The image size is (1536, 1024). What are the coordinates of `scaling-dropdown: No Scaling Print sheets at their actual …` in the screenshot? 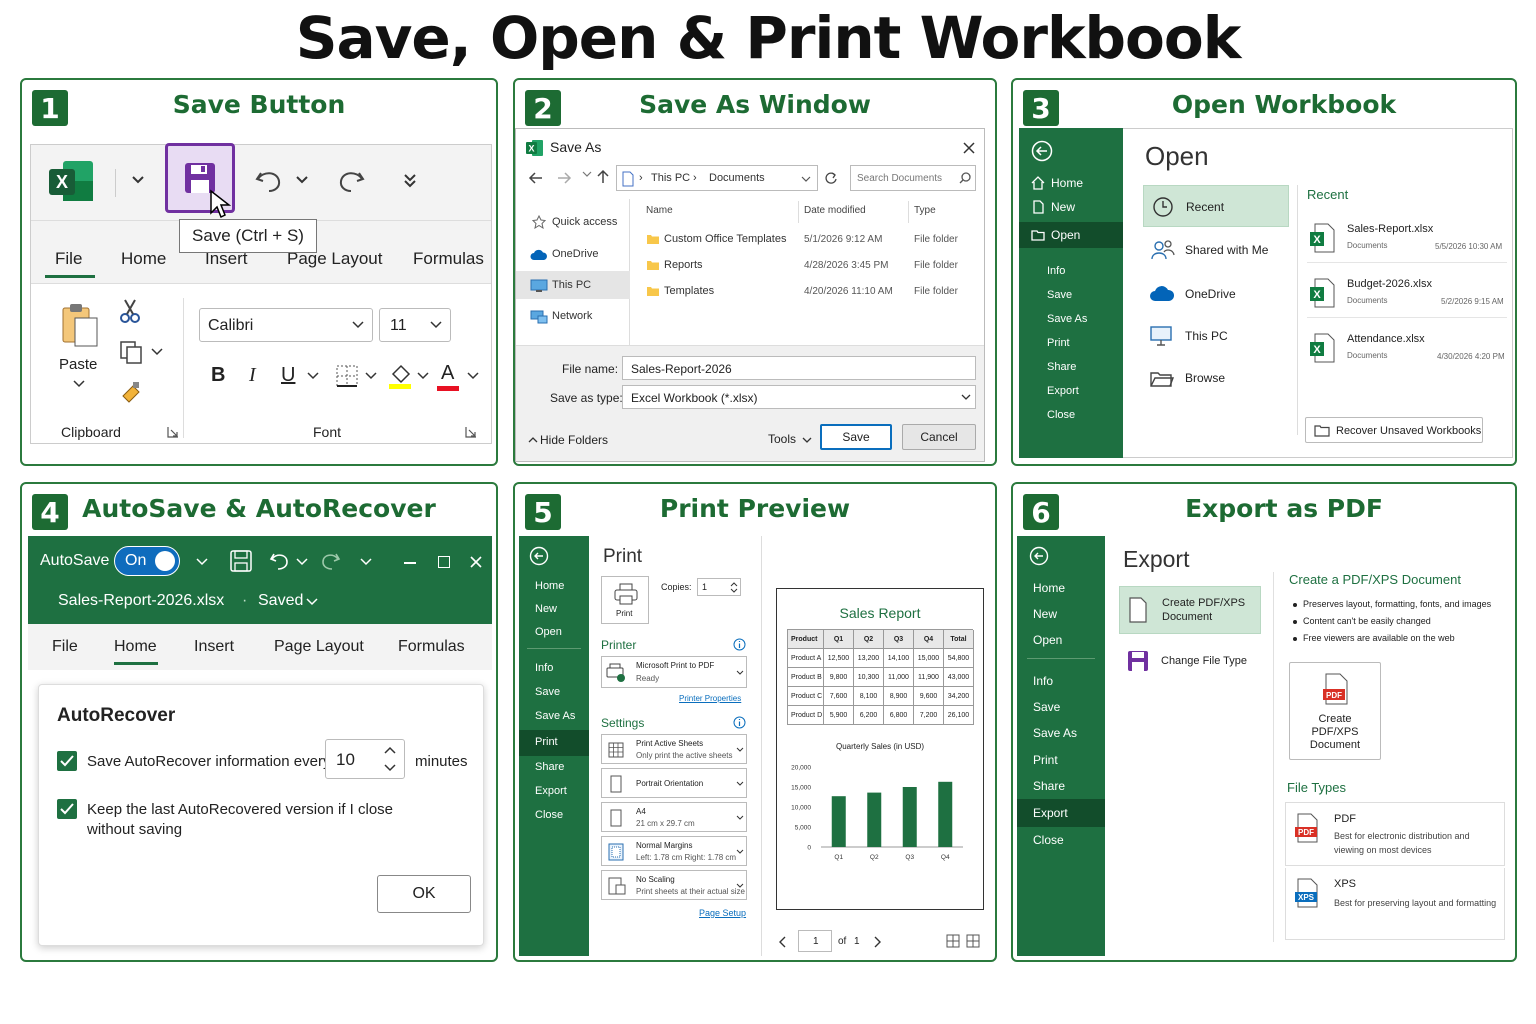 It's located at (674, 885).